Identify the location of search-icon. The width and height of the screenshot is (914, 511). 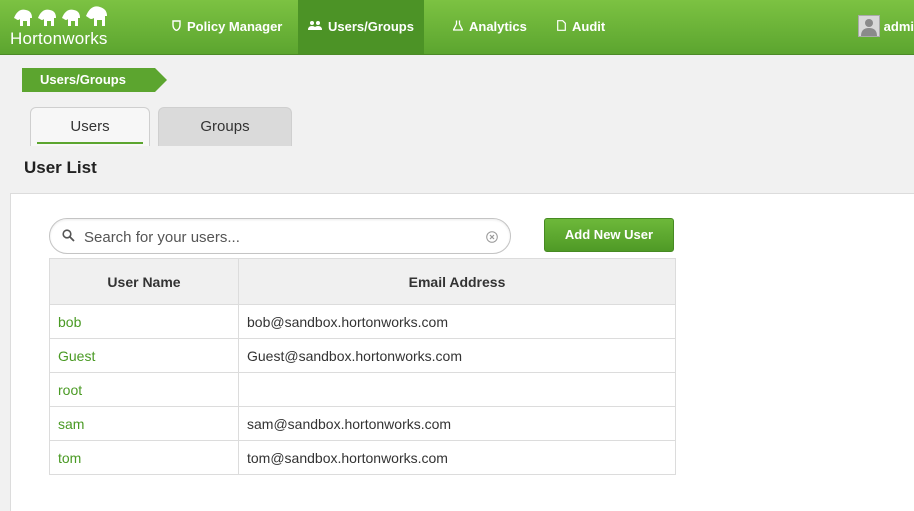
(68, 238).